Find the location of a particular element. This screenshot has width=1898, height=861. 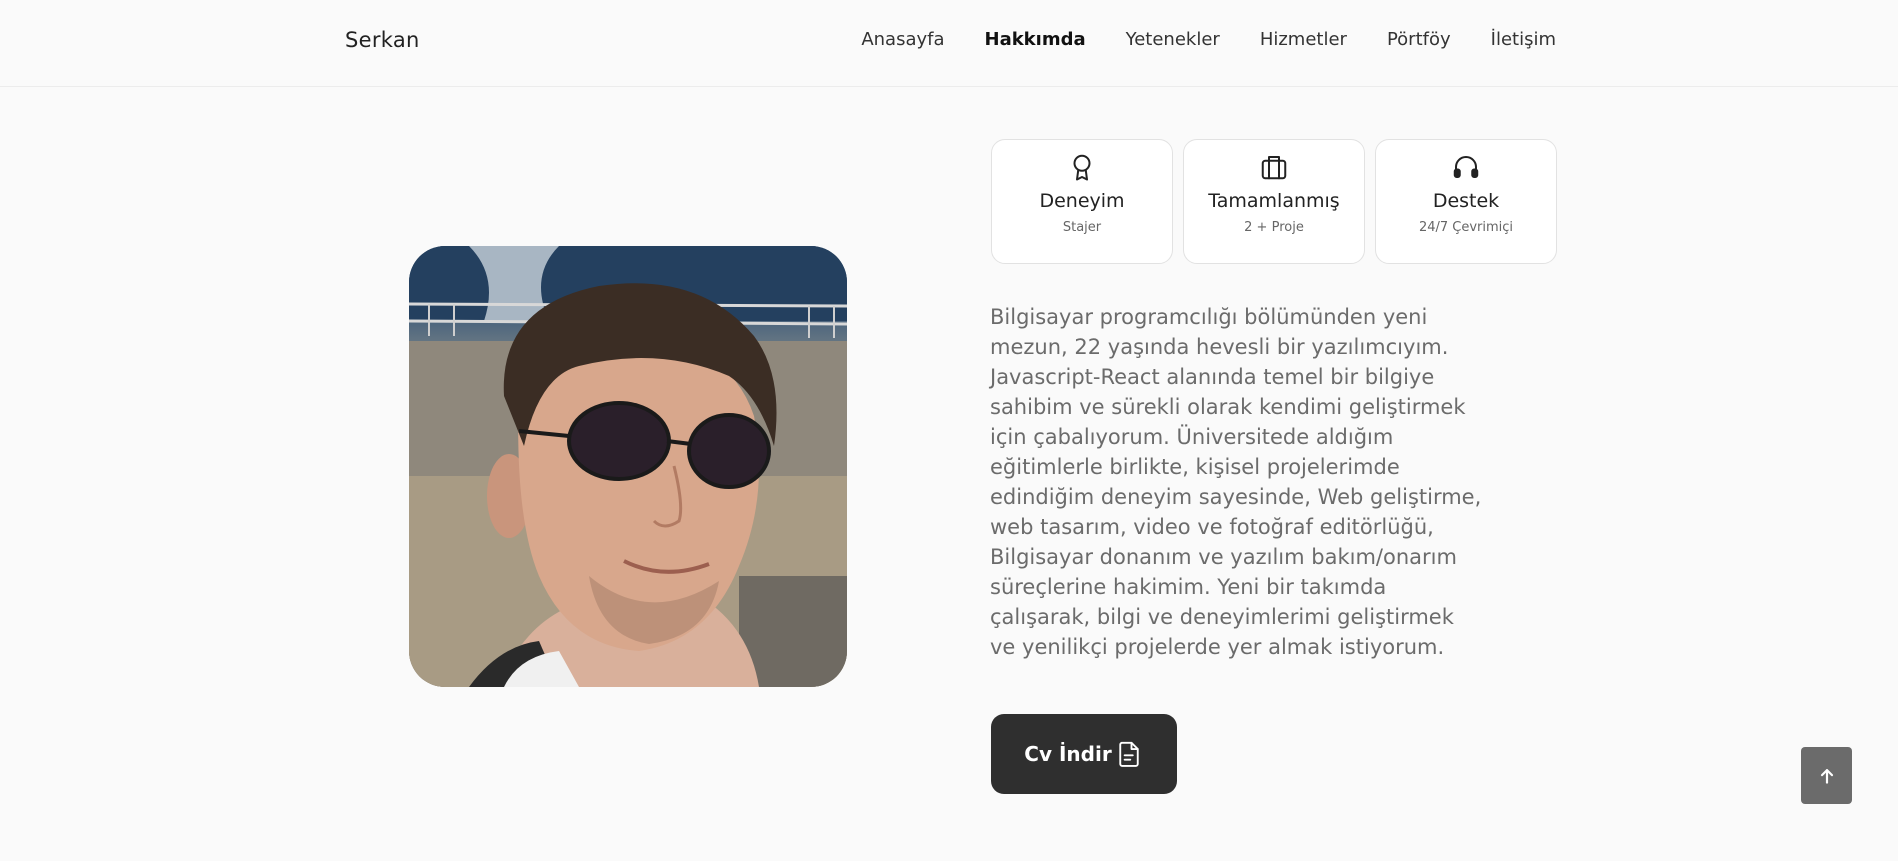

logo: Serkan is located at coordinates (382, 40).